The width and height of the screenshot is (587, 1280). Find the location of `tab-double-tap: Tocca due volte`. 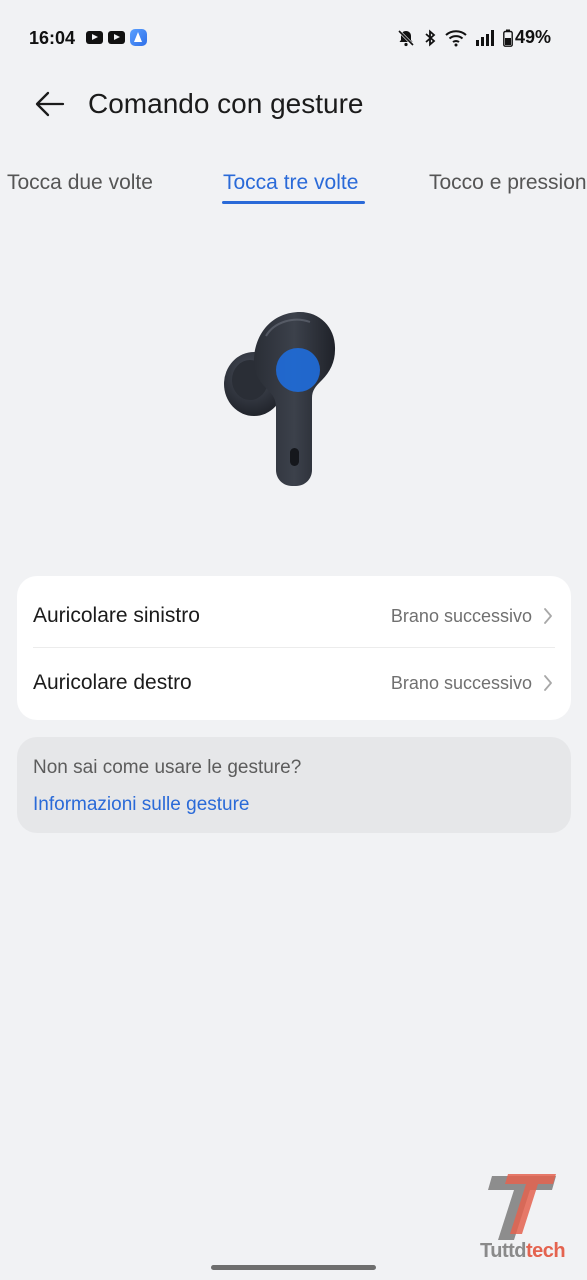

tab-double-tap: Tocca due volte is located at coordinates (80, 183).